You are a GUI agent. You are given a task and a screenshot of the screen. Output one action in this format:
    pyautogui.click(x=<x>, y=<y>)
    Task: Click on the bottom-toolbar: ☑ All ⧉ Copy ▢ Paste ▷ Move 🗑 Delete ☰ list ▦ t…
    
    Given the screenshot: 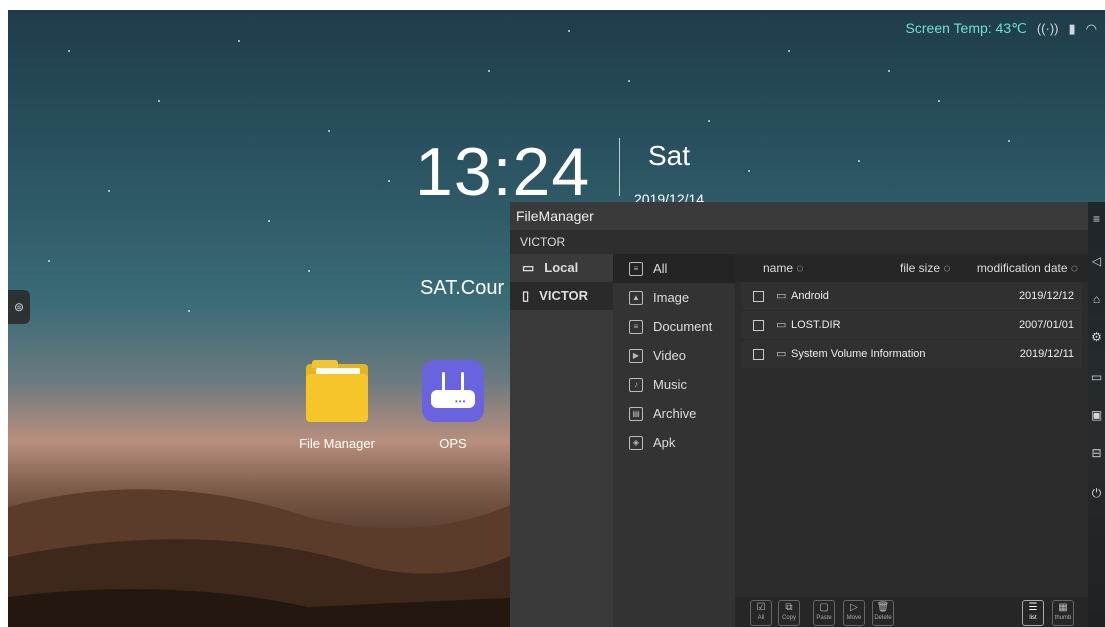 What is the action you would take?
    pyautogui.click(x=911, y=612)
    